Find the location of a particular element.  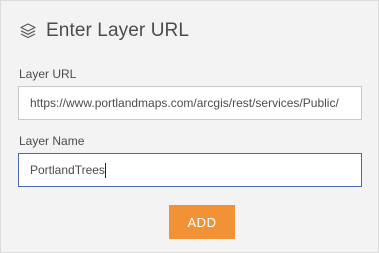

text-caret is located at coordinates (105, 170).